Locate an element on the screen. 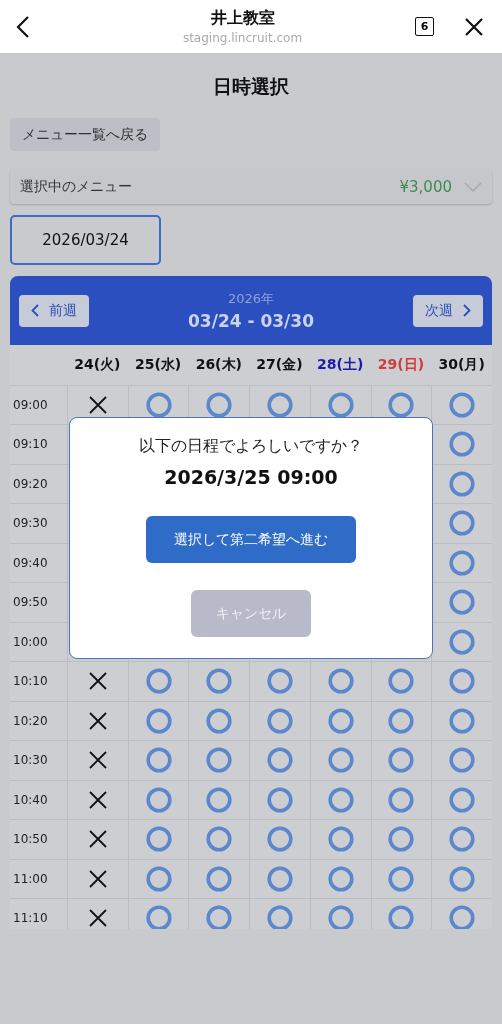 The height and width of the screenshot is (1024, 502). menu-dropdown: 選択中のメニュー ¥3,000 is located at coordinates (251, 186).